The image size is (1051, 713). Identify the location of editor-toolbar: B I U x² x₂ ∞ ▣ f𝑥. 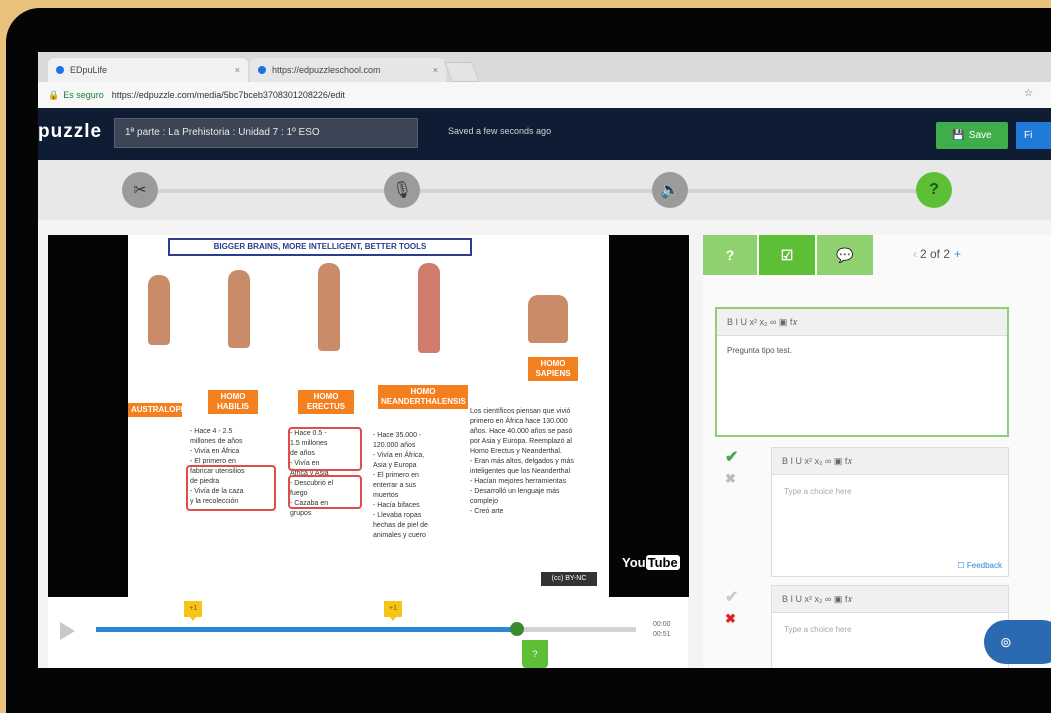
(862, 322).